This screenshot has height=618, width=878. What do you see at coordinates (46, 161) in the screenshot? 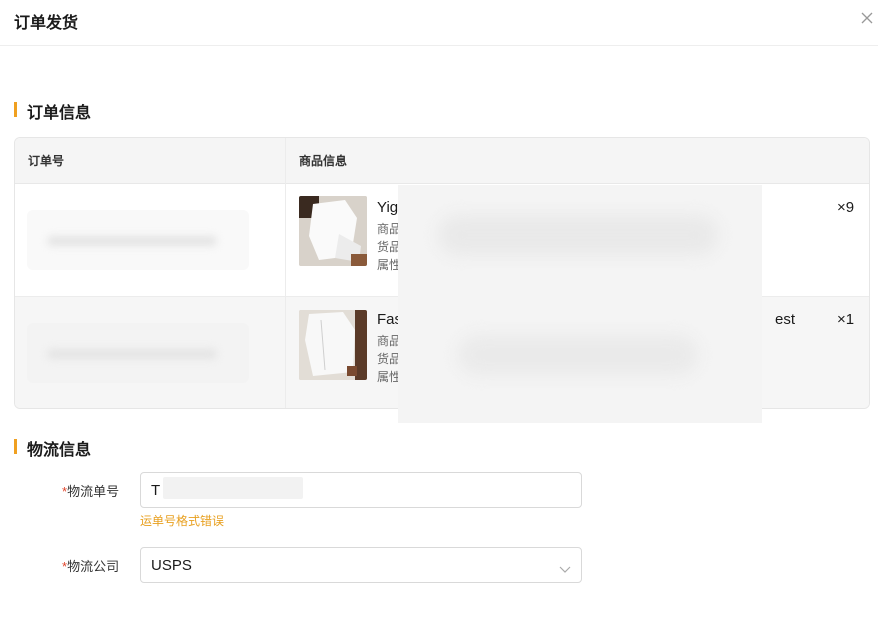
I see `column-header-order-no: 订单号` at bounding box center [46, 161].